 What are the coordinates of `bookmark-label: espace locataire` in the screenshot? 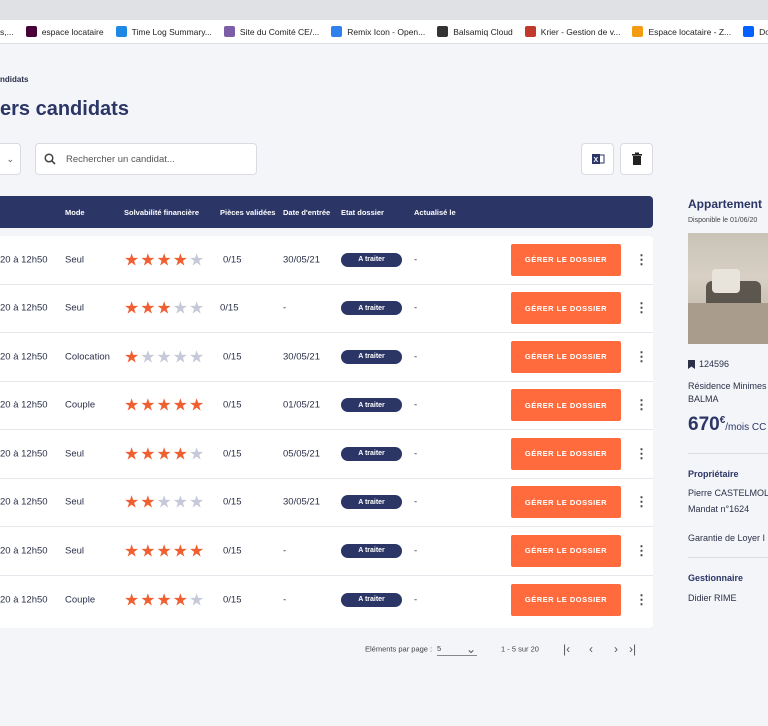 It's located at (72, 31).